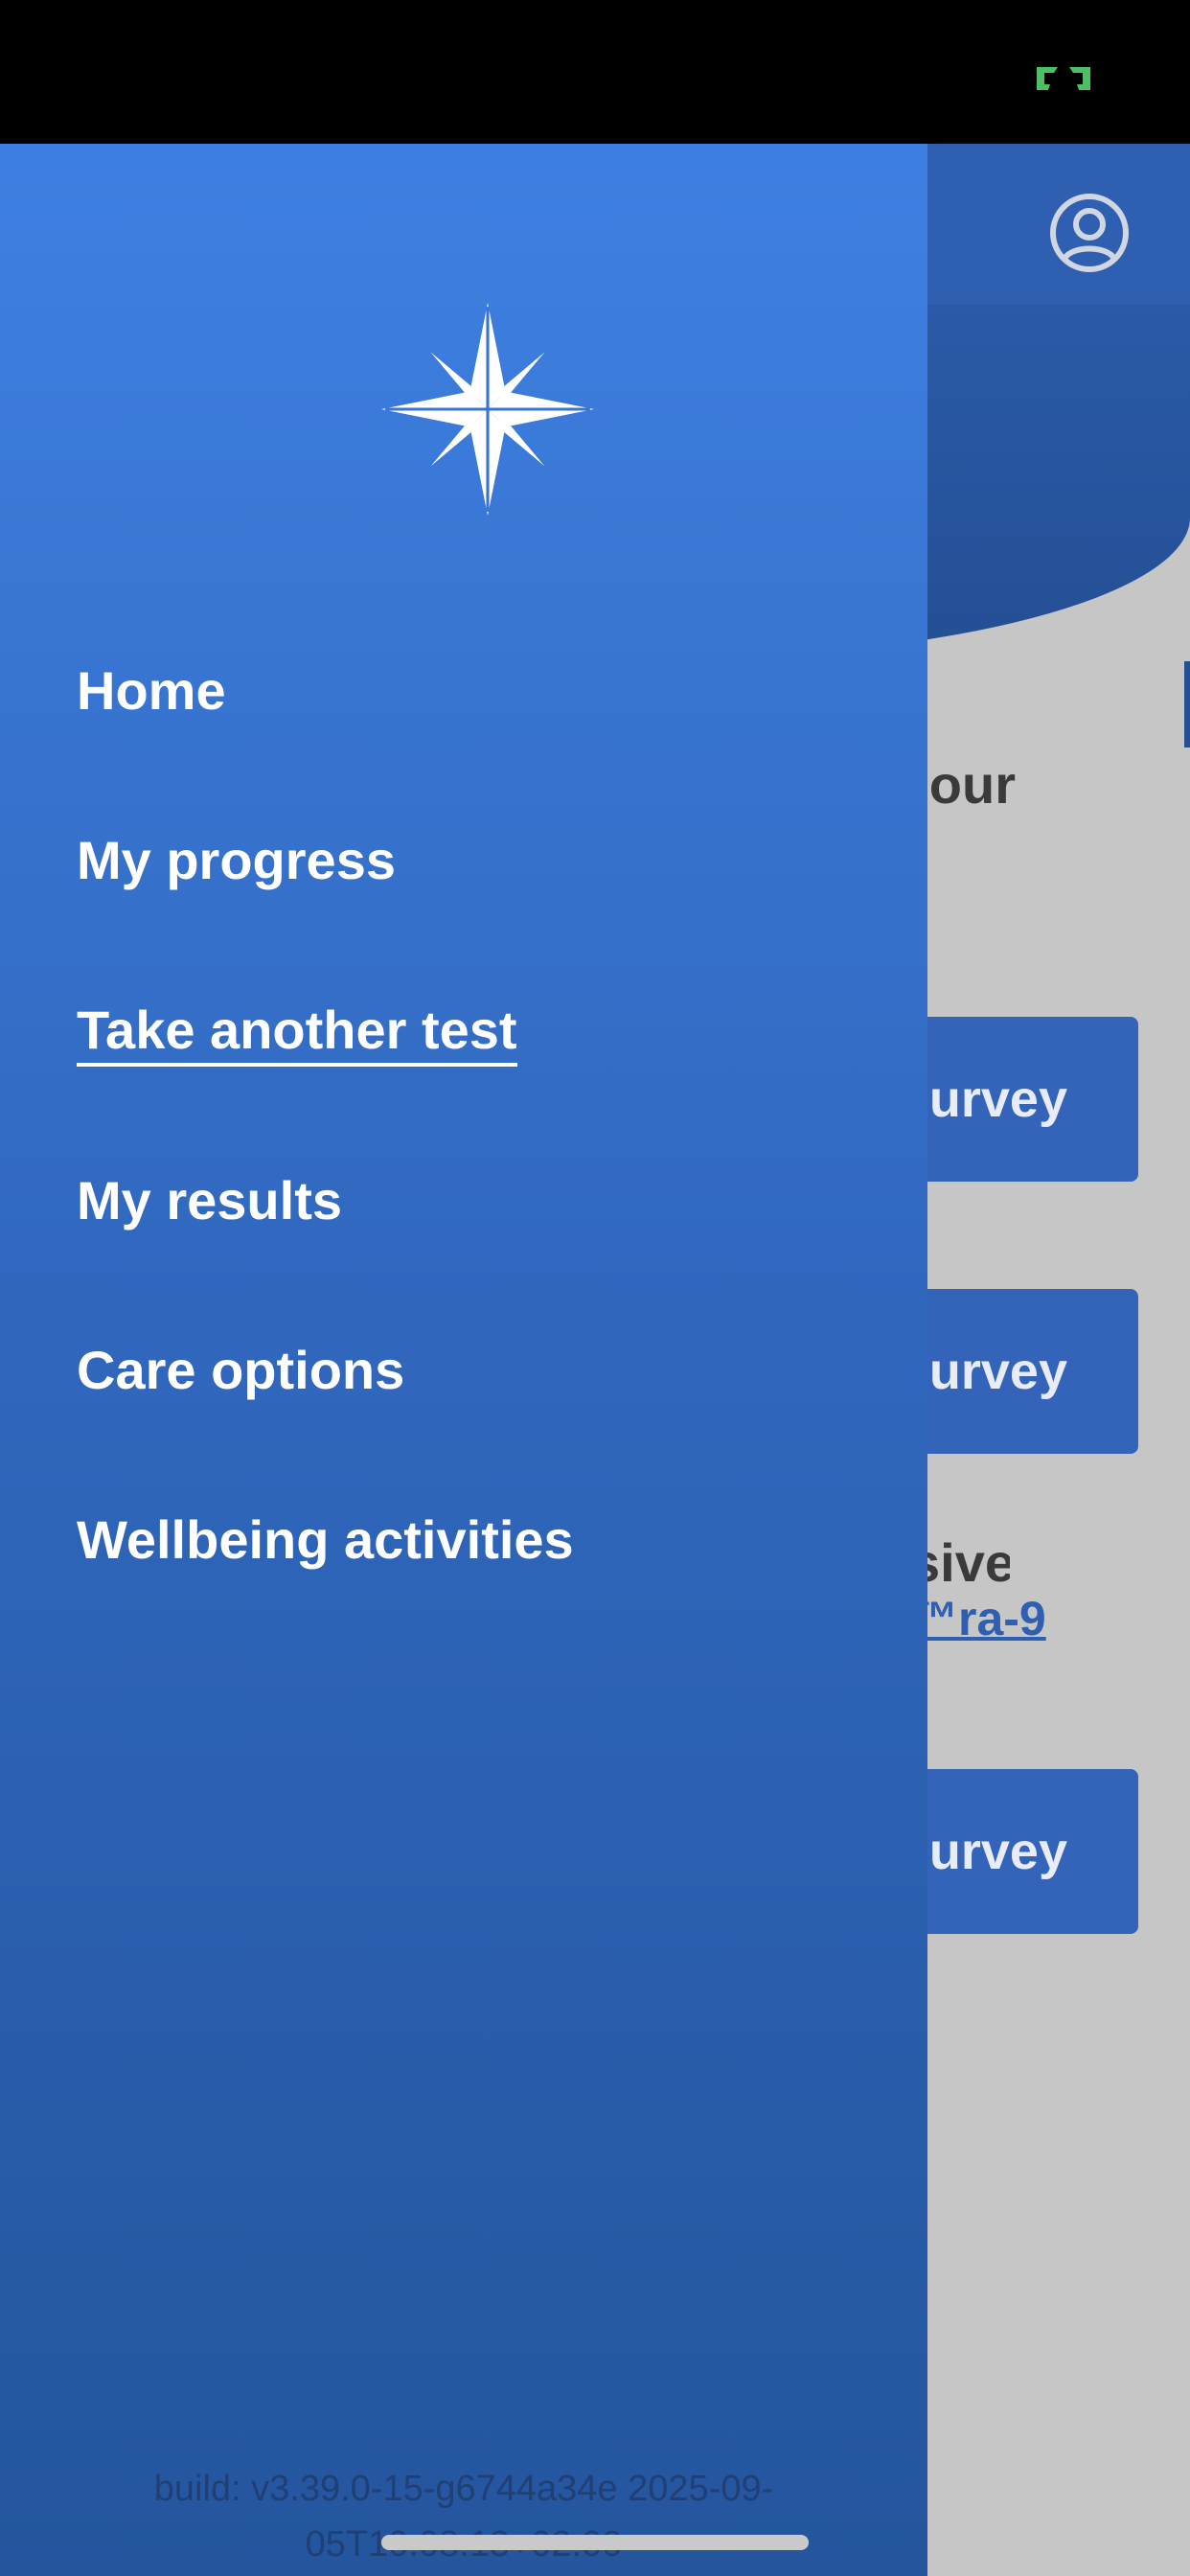  Describe the element at coordinates (210, 1200) in the screenshot. I see `nav-item-my-results: My results` at that location.